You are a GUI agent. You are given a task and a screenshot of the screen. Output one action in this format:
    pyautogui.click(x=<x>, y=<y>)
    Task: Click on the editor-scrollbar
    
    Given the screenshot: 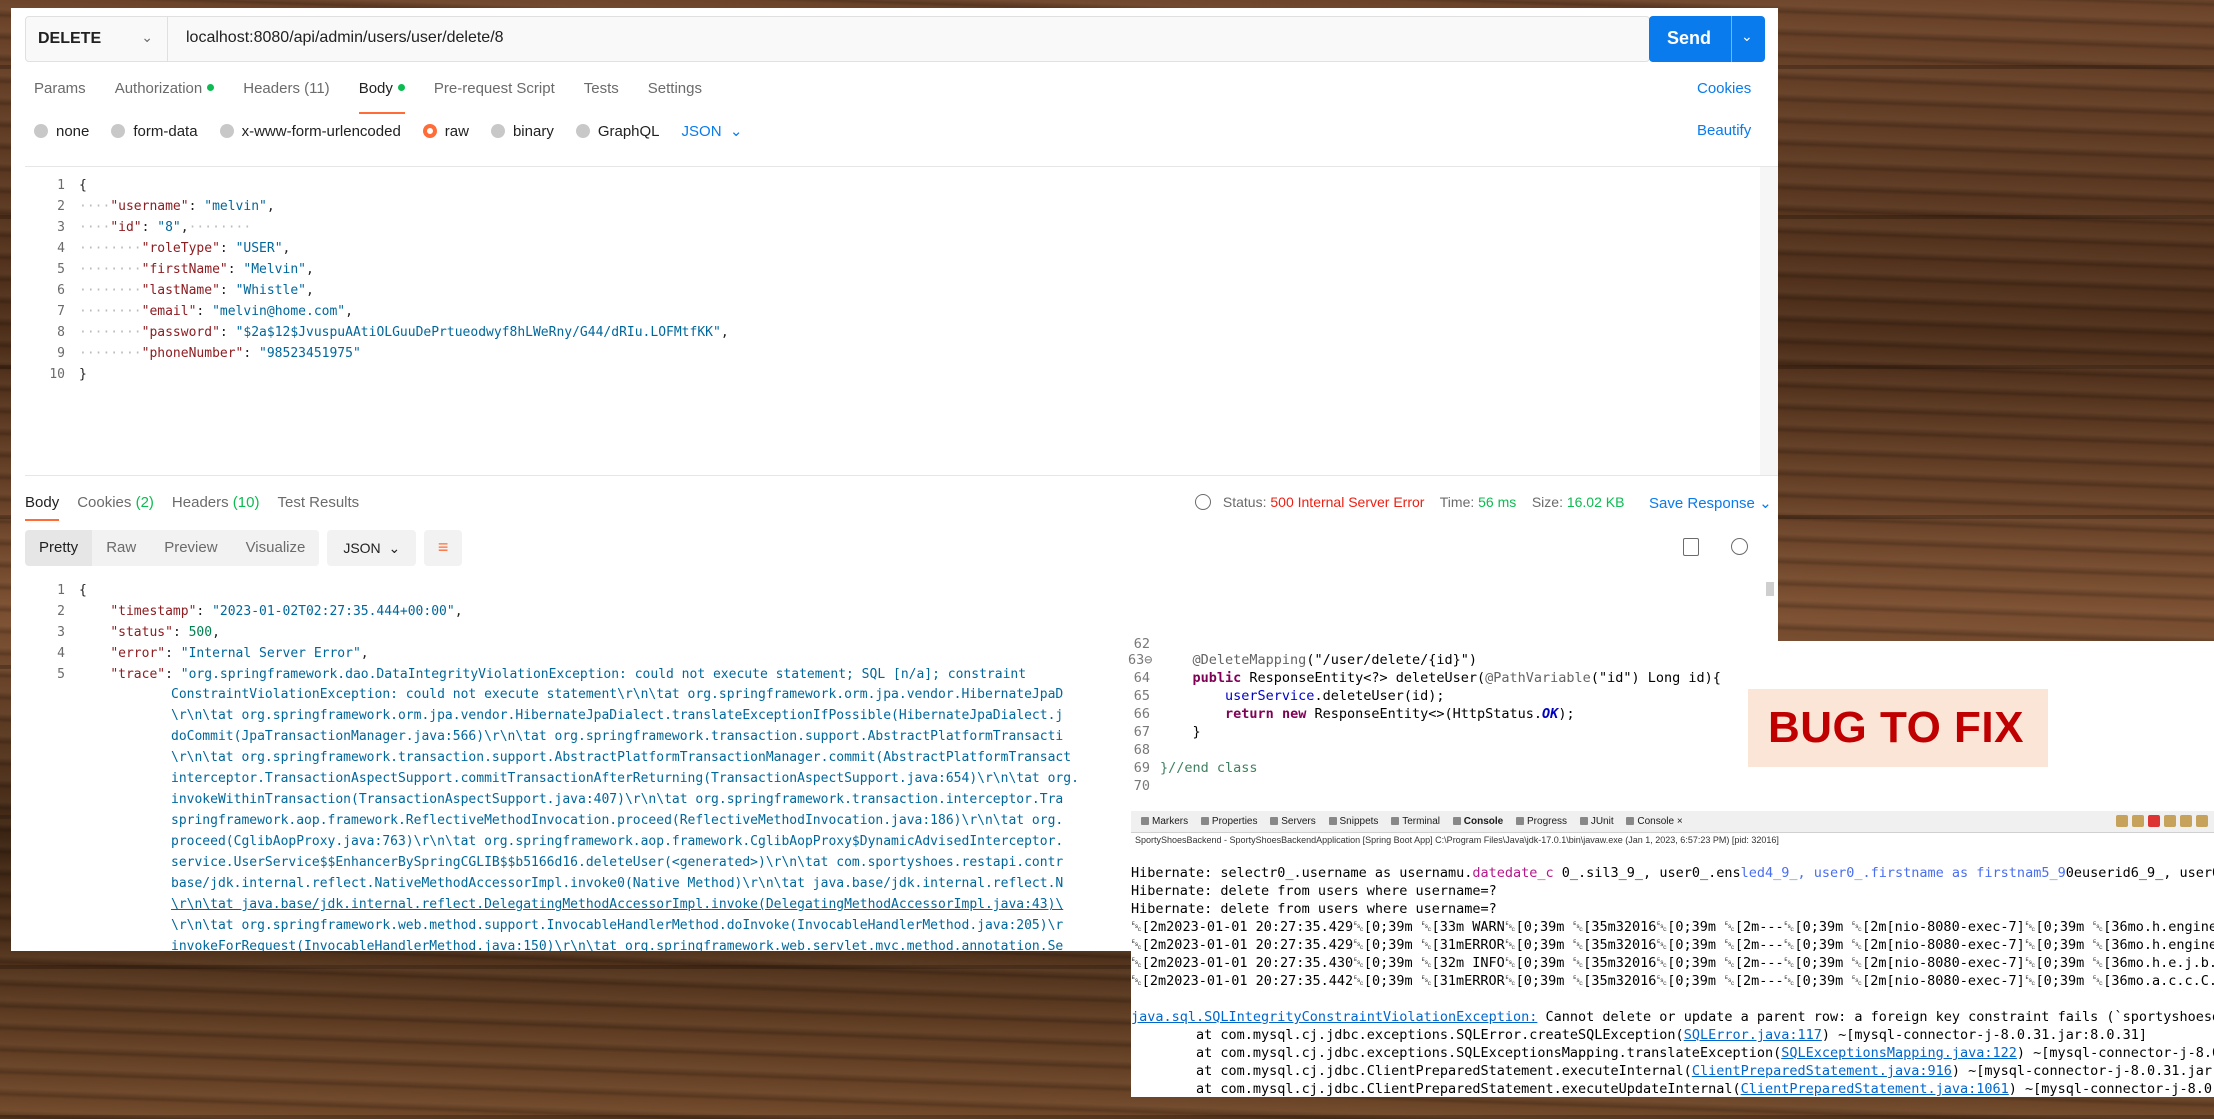 What is the action you would take?
    pyautogui.click(x=1769, y=321)
    